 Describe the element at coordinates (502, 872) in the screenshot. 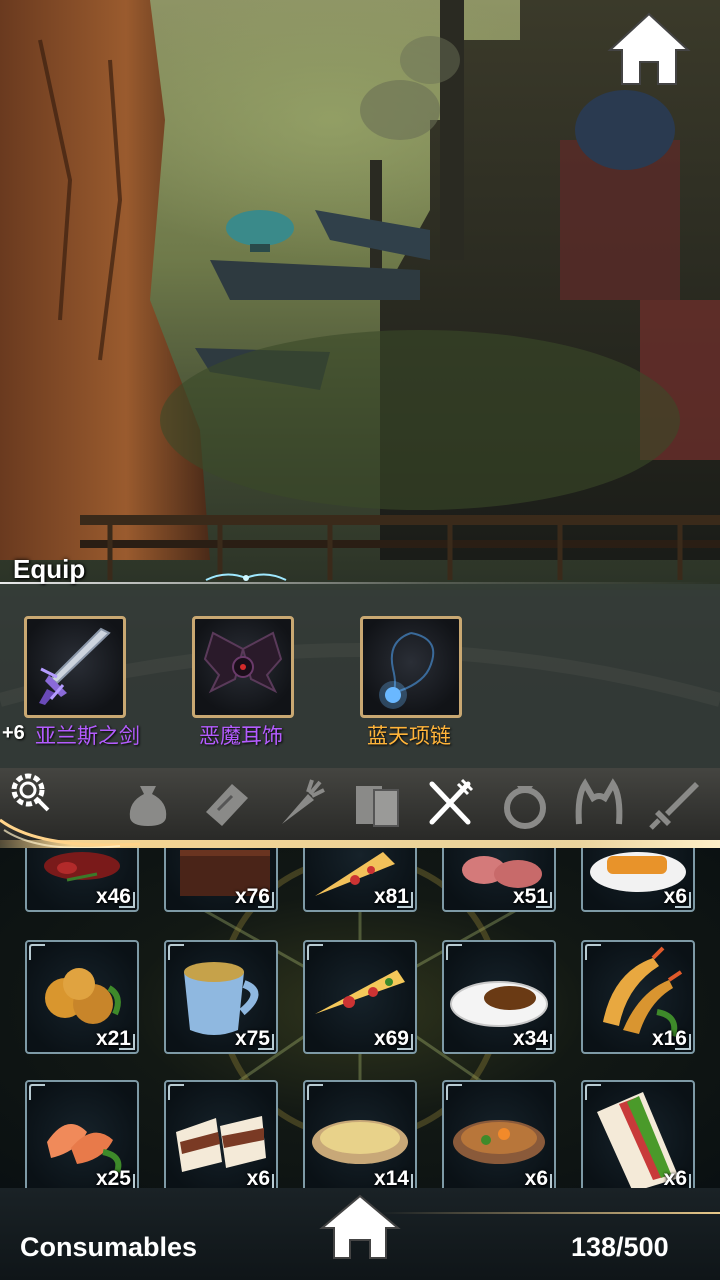

I see `ham-icon` at that location.